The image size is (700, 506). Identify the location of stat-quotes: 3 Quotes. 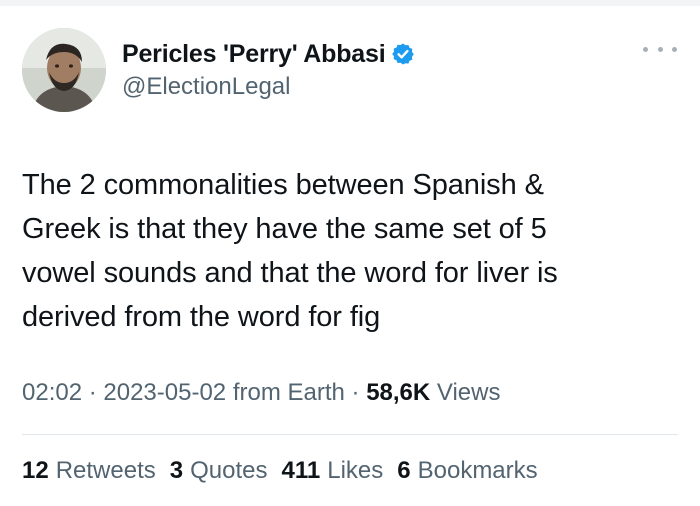
(219, 471).